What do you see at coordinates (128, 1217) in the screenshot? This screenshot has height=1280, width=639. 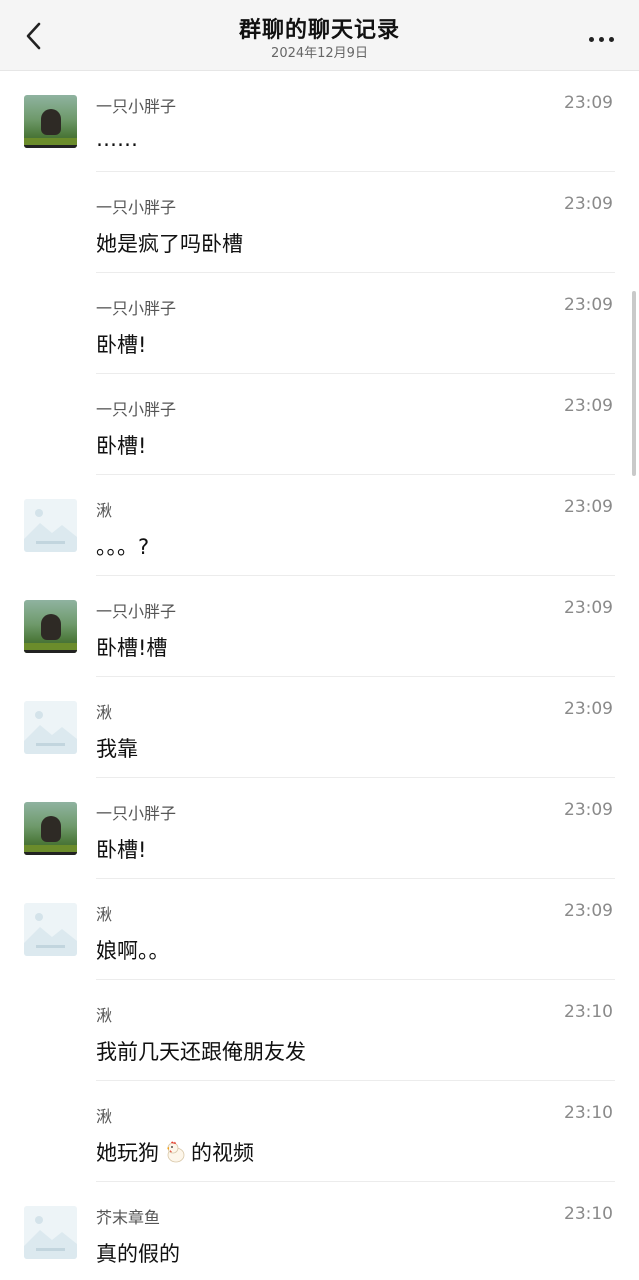 I see `sender-name: 芥末章鱼` at bounding box center [128, 1217].